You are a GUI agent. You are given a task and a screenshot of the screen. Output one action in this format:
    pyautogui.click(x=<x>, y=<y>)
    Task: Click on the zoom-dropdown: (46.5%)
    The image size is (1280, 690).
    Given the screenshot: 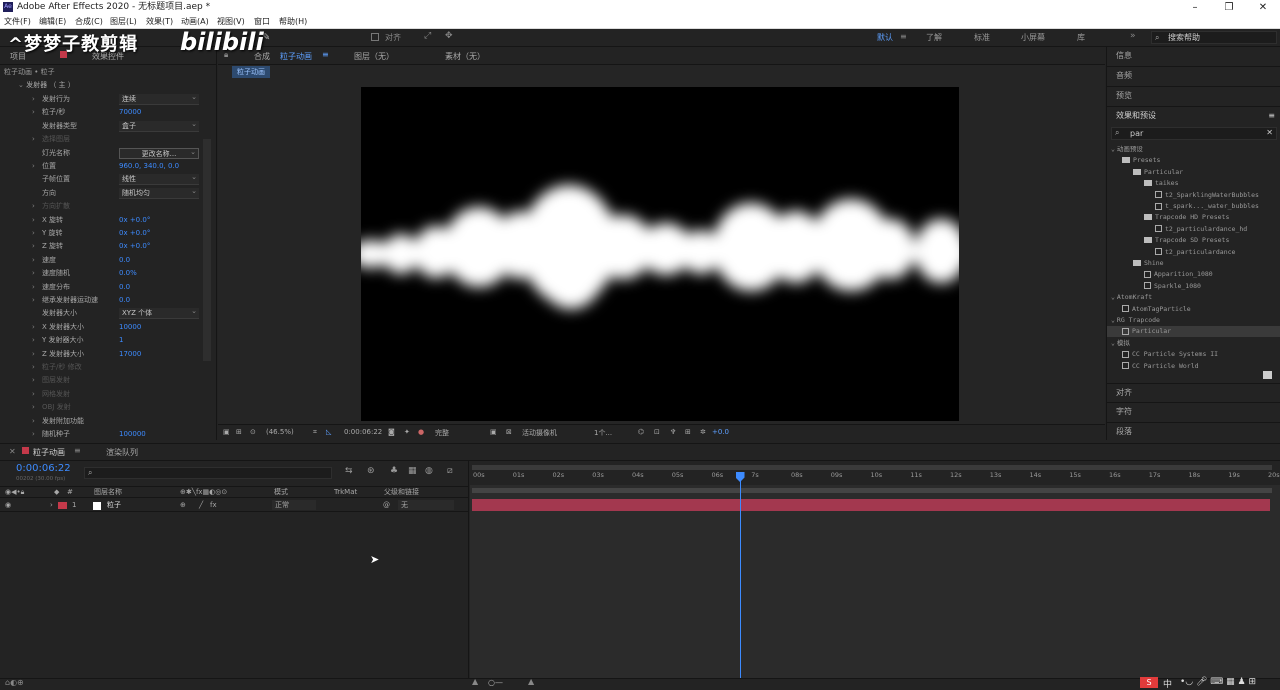 What is the action you would take?
    pyautogui.click(x=280, y=432)
    